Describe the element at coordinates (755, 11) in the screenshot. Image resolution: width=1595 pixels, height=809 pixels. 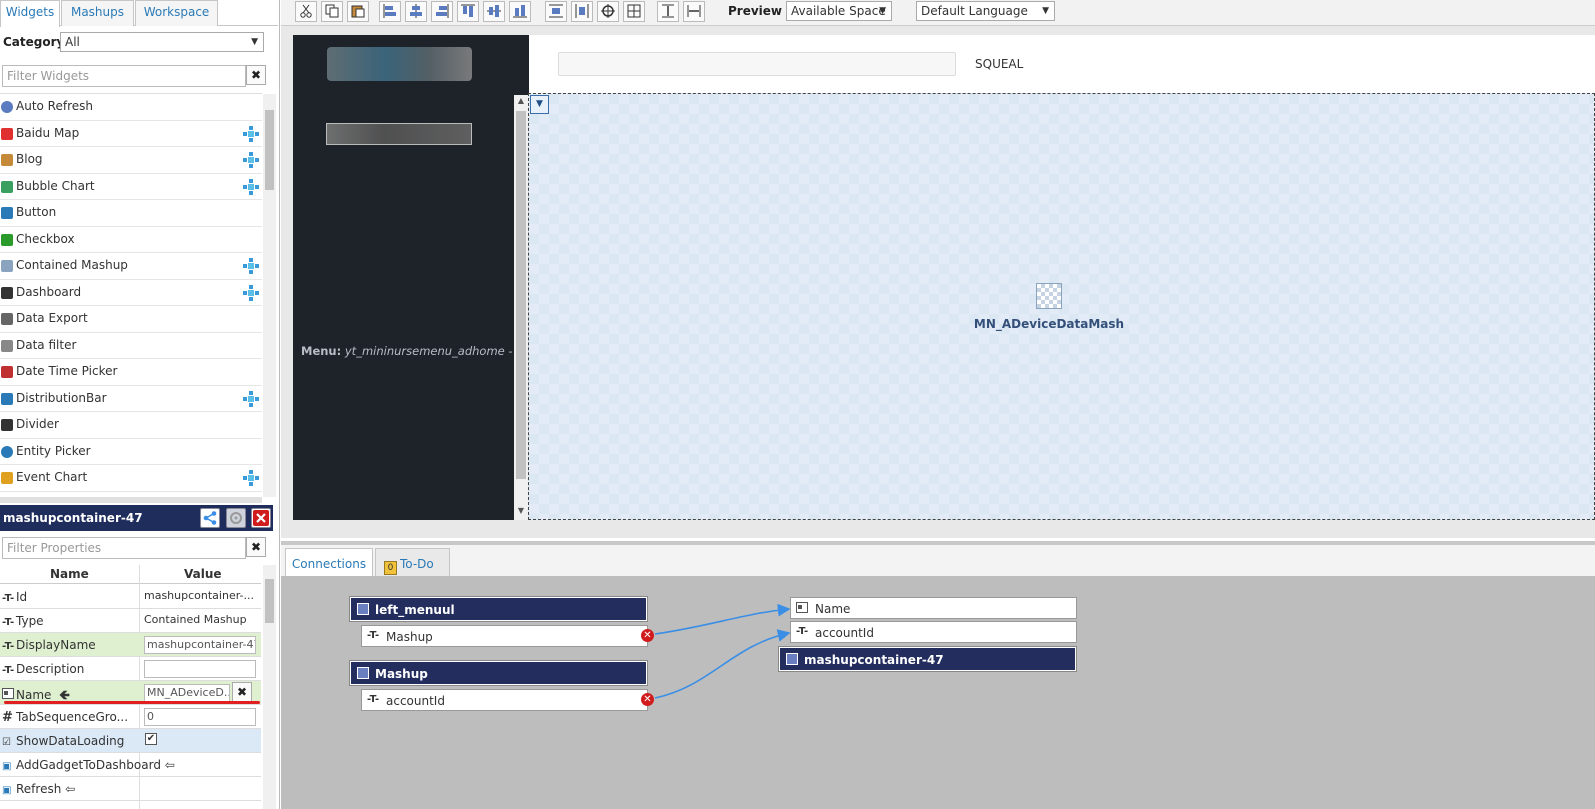
I see `preview-label: Preview` at that location.